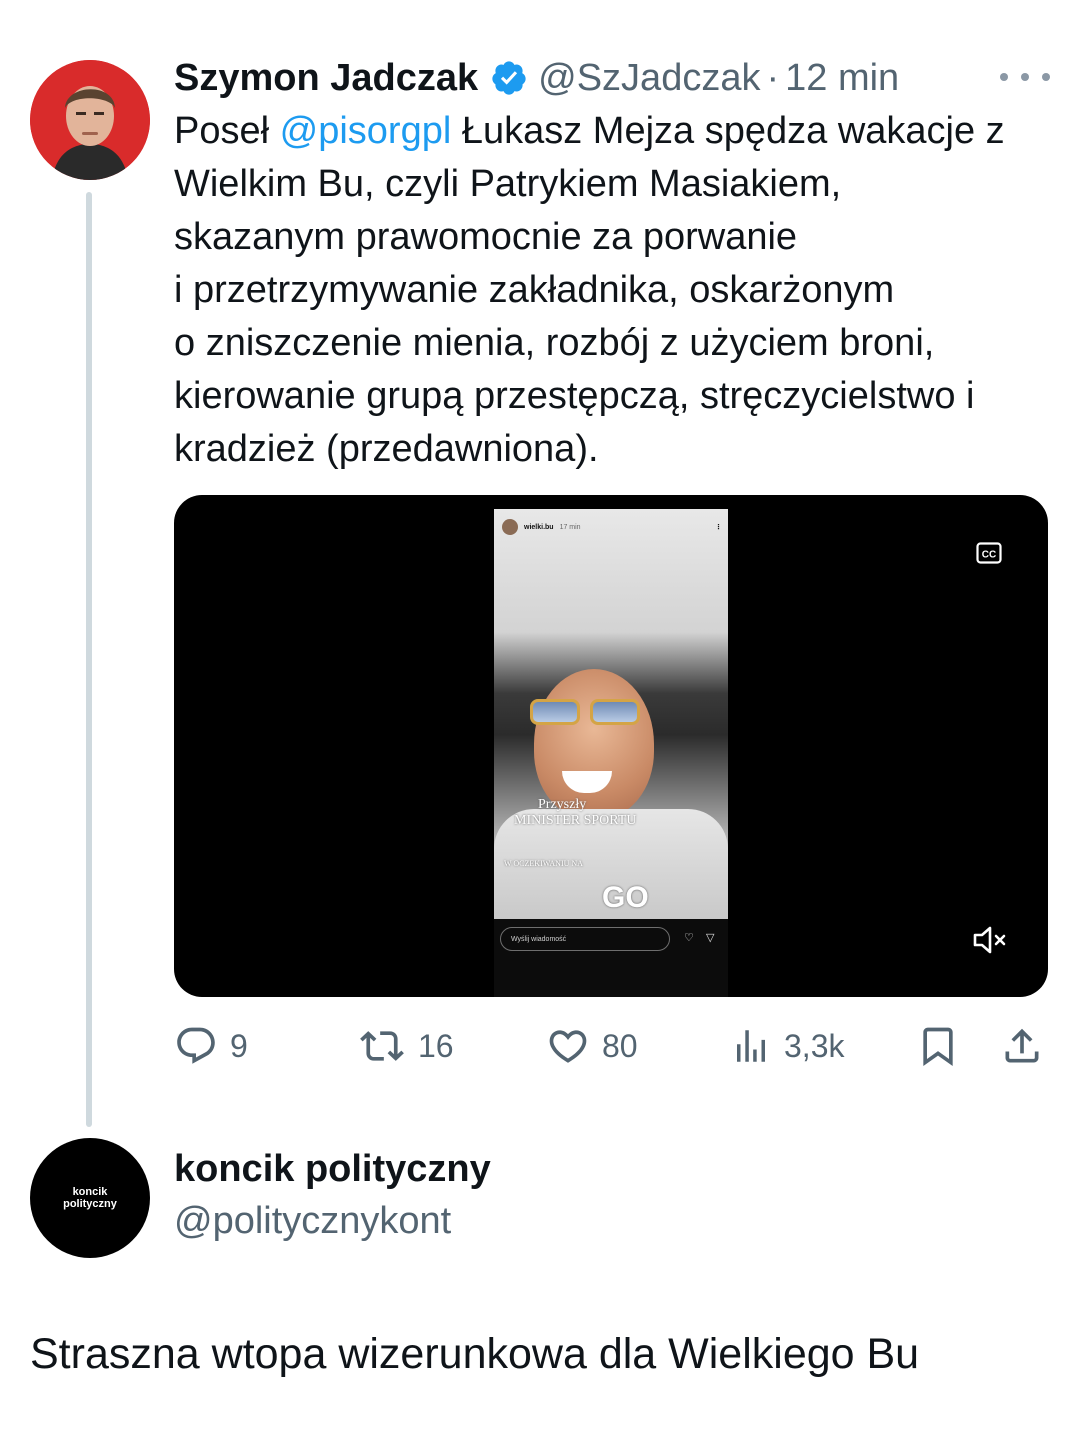  I want to click on bookmark-icon, so click(938, 1047).